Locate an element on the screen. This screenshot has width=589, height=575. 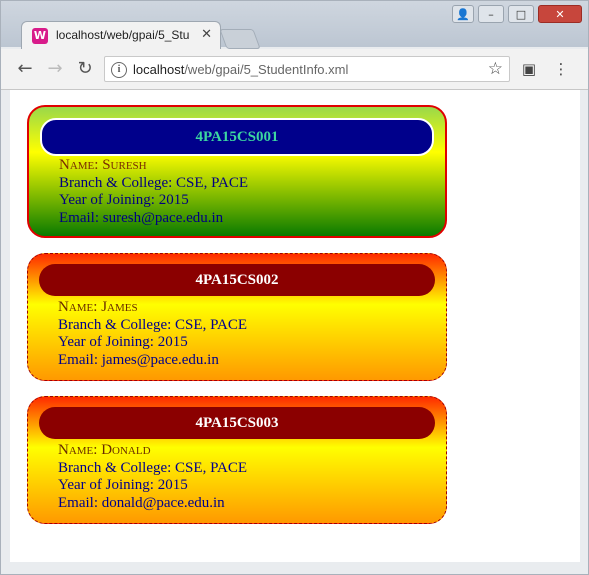
student-email: Email: donald@pace.edu.in is located at coordinates (141, 502).